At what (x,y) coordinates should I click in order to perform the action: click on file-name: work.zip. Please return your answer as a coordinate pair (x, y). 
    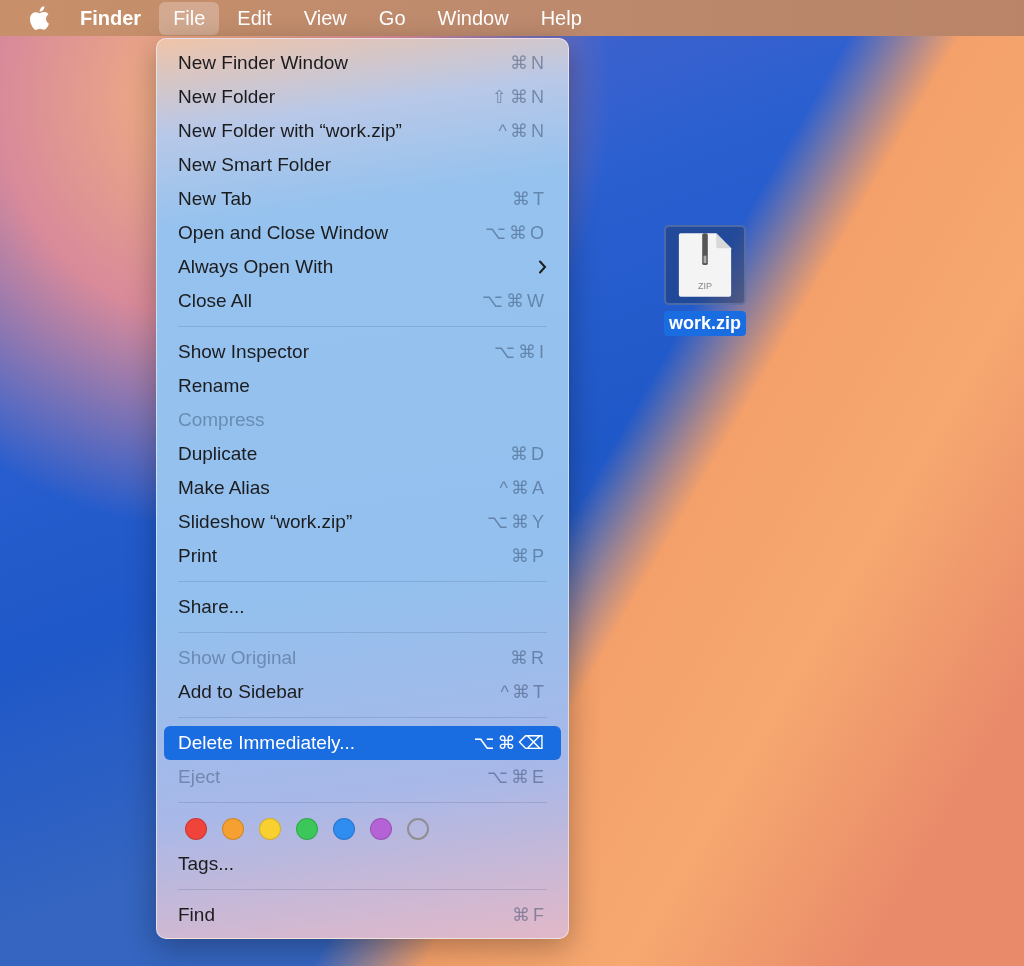
    Looking at the image, I should click on (705, 323).